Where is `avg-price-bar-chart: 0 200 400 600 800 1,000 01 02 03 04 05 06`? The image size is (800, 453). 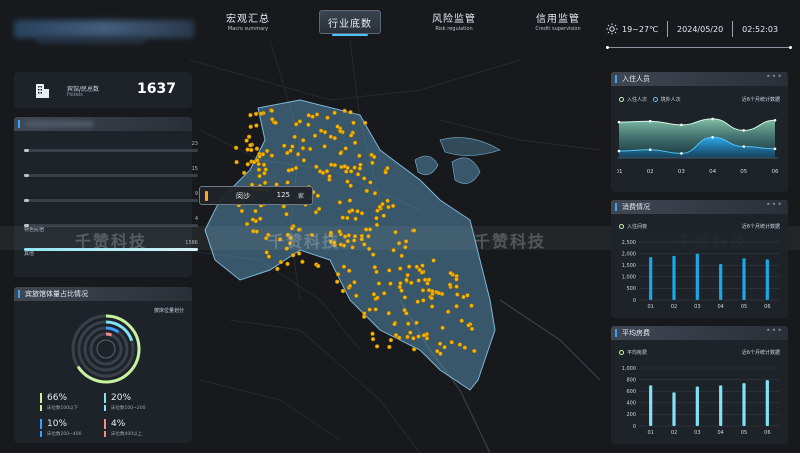
avg-price-bar-chart: 0 200 400 600 800 1,000 01 02 03 04 05 06 is located at coordinates (700, 401).